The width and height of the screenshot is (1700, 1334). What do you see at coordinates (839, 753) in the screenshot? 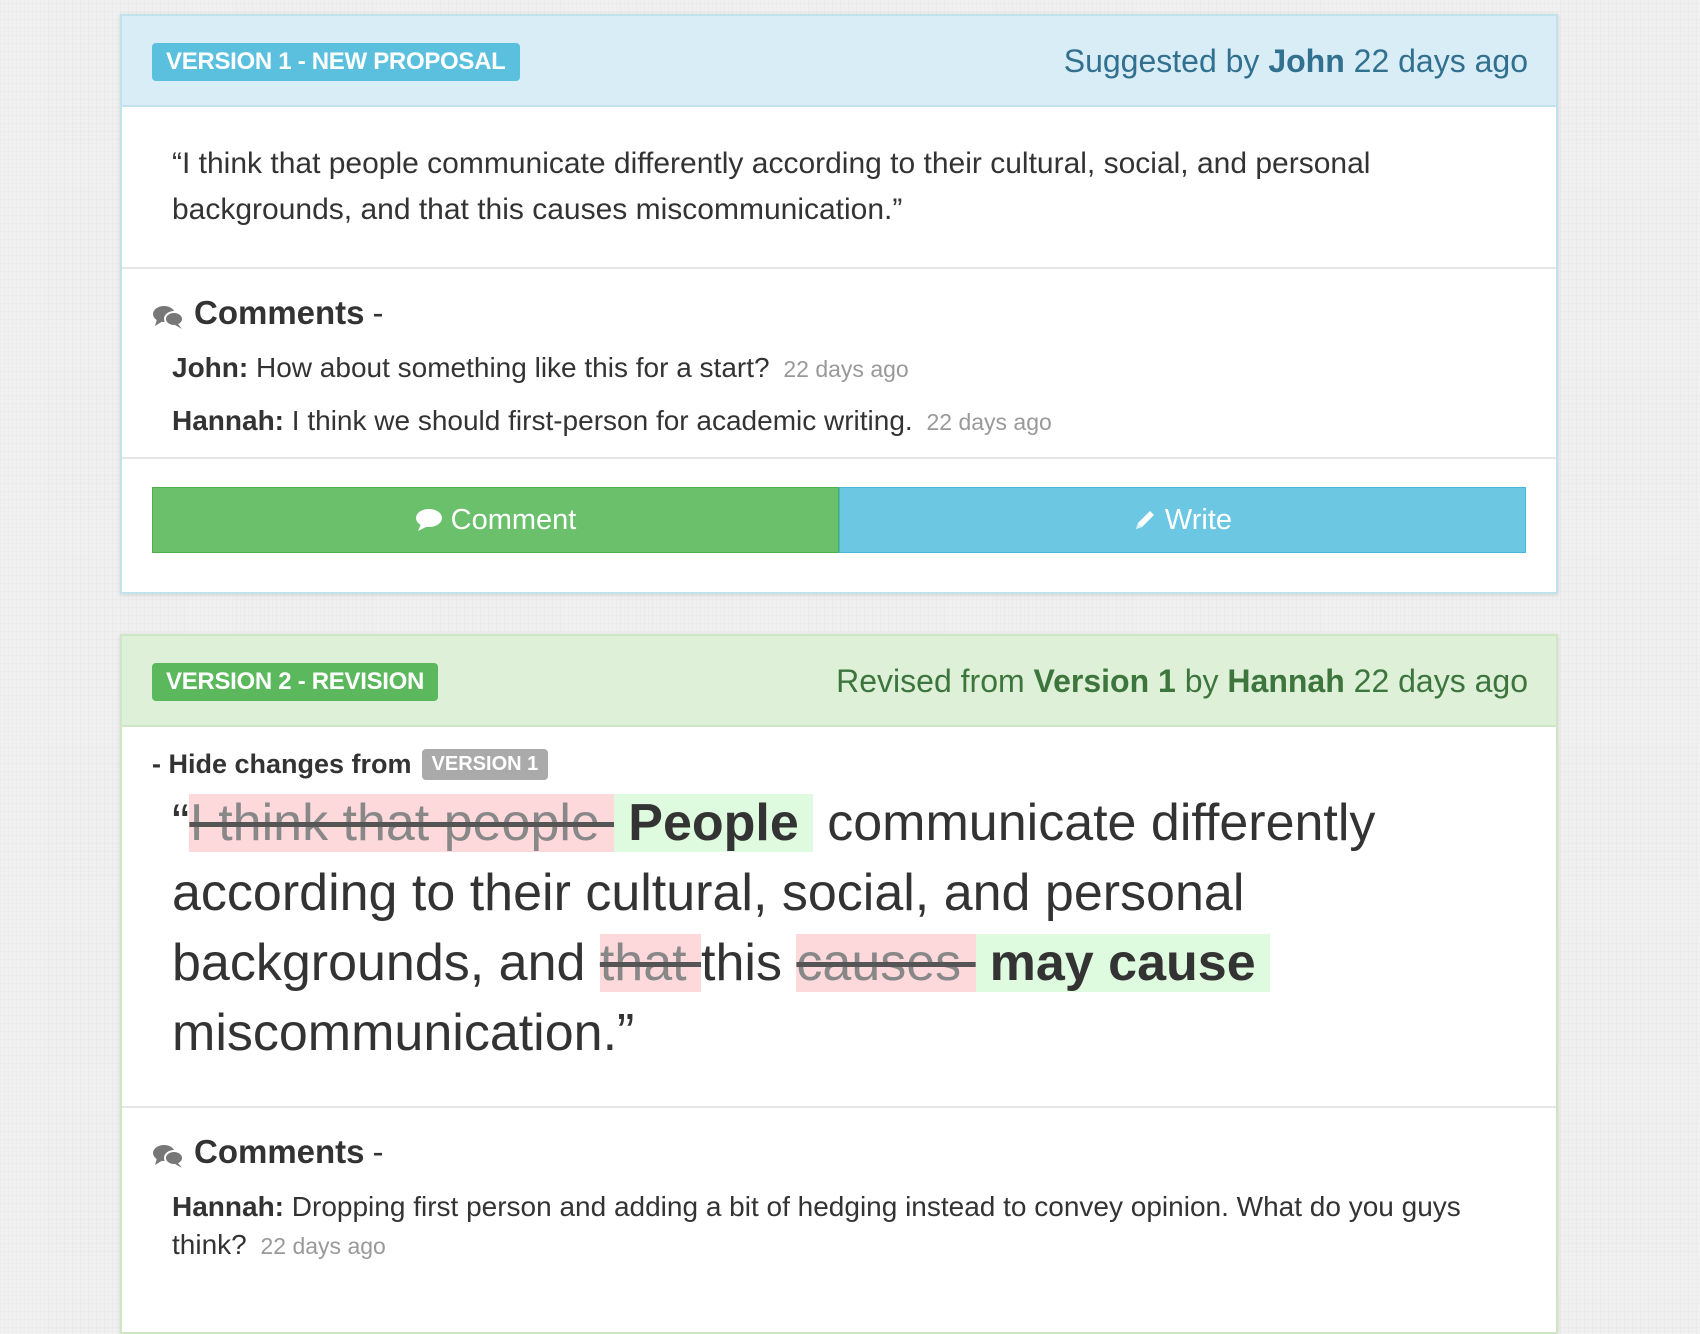
I see `hide-changes-toggle: - Hide changes from VERSION 1` at bounding box center [839, 753].